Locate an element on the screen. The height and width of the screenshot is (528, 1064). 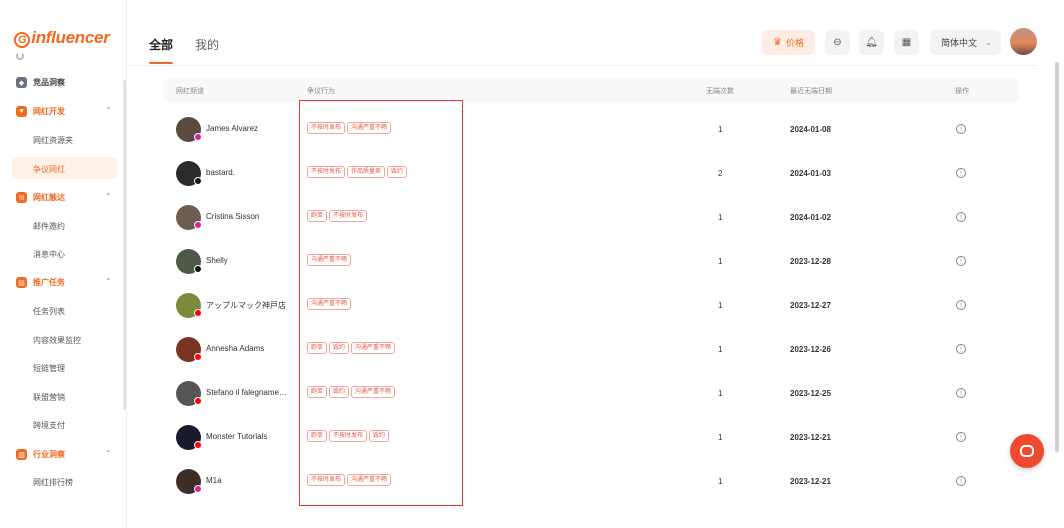
loading-icon is located at coordinates (20, 56).